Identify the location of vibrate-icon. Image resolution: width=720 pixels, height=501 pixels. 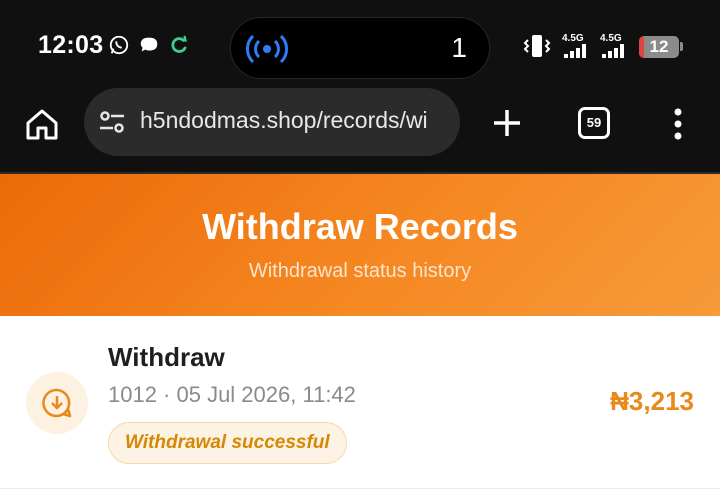
(537, 46).